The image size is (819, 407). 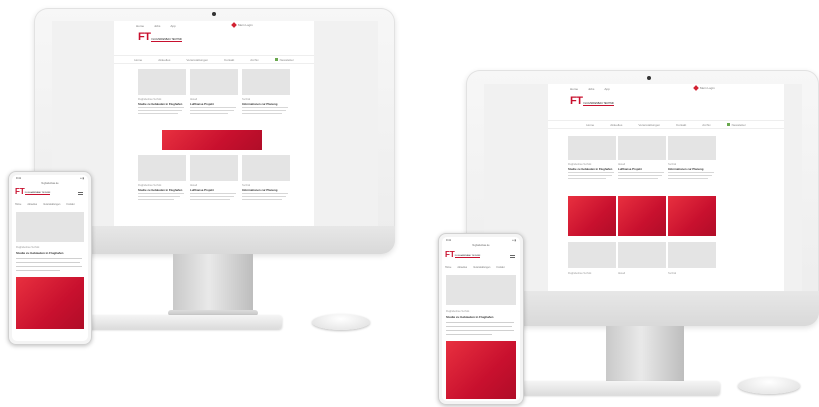 What do you see at coordinates (514, 240) in the screenshot?
I see `signal-icon: ▪▪ ▮` at bounding box center [514, 240].